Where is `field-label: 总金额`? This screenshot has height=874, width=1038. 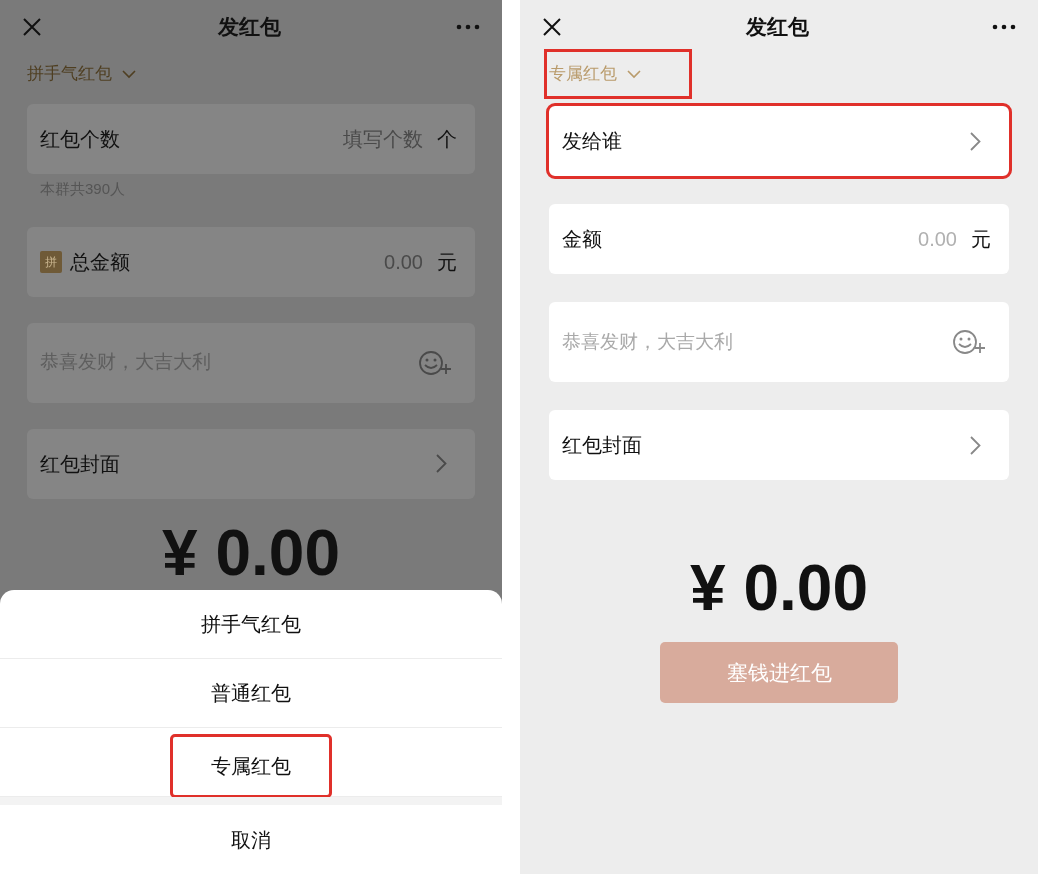 field-label: 总金额 is located at coordinates (100, 262).